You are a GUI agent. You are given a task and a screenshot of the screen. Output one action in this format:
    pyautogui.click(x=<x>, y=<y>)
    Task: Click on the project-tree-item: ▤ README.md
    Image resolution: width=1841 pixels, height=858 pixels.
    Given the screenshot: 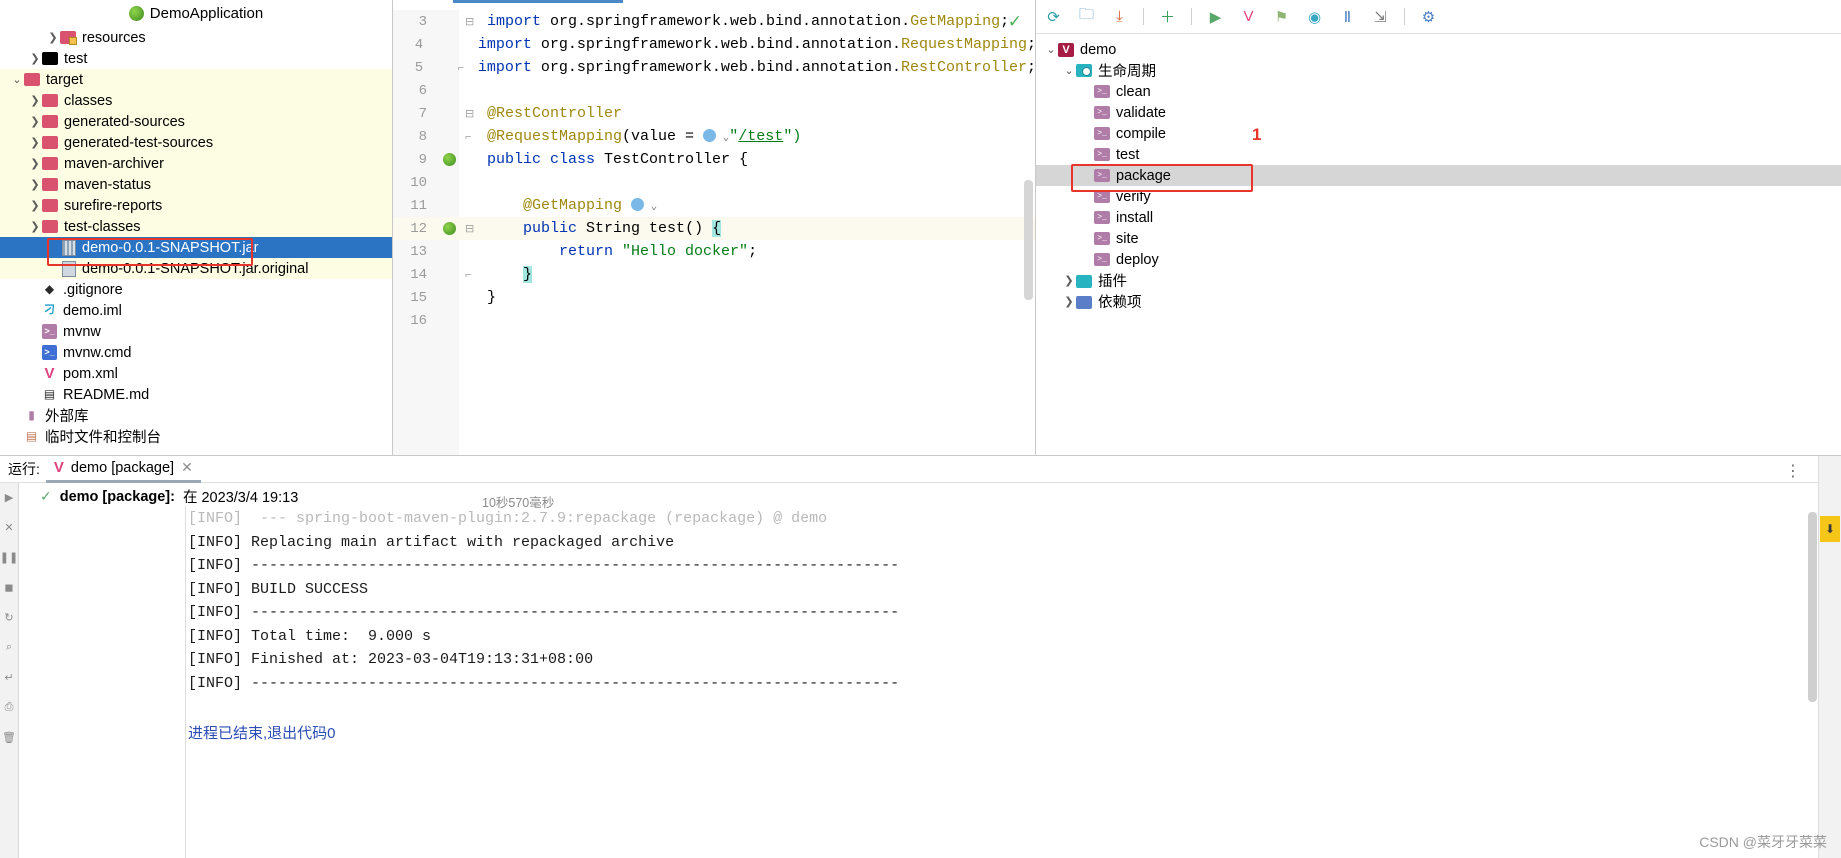 What is the action you would take?
    pyautogui.click(x=196, y=394)
    